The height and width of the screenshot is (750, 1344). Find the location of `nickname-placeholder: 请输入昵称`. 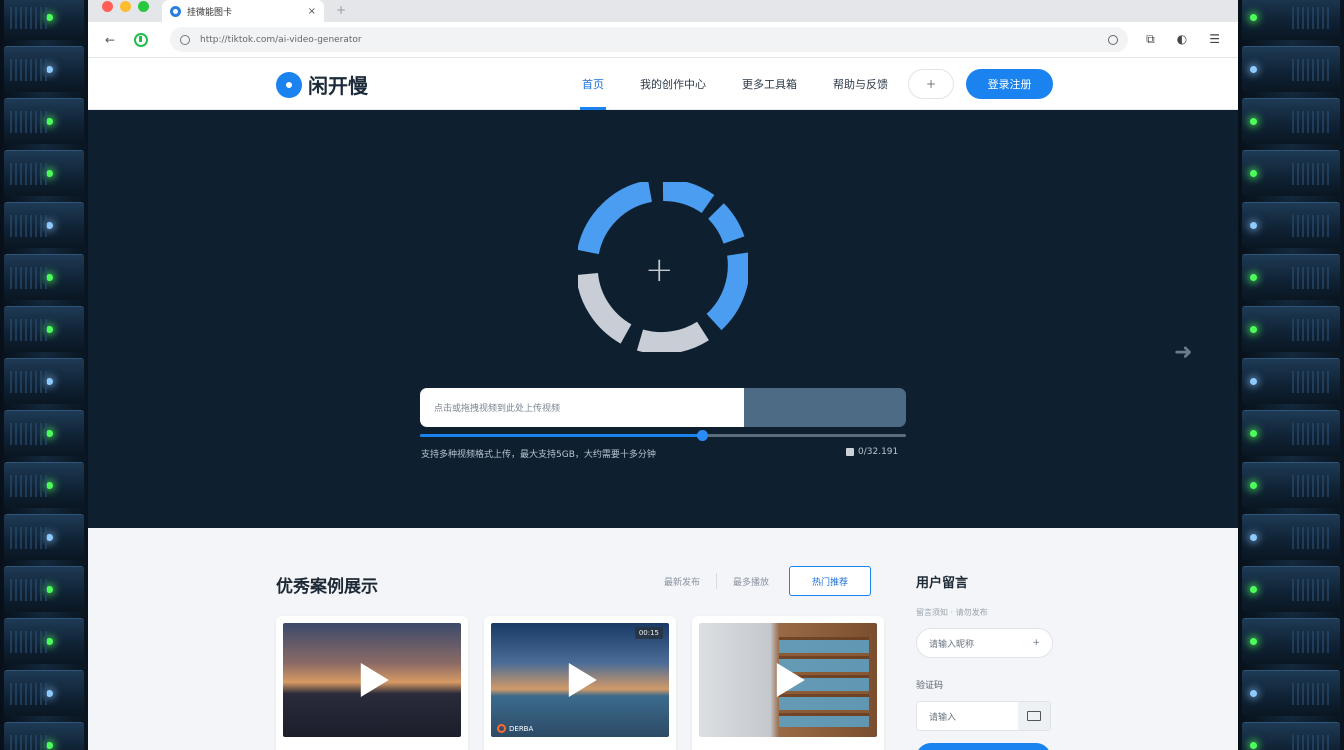

nickname-placeholder: 请输入昵称 is located at coordinates (952, 644).